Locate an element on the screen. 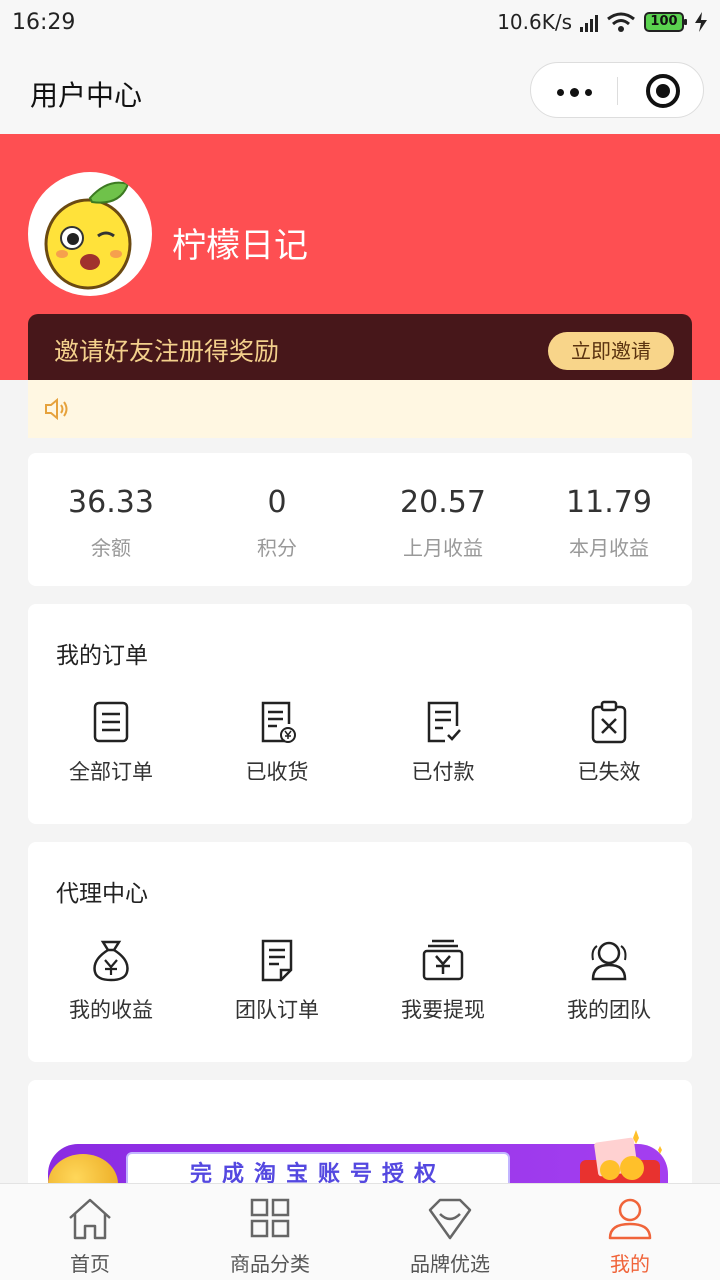  stat-value: 20.57 is located at coordinates (443, 502).